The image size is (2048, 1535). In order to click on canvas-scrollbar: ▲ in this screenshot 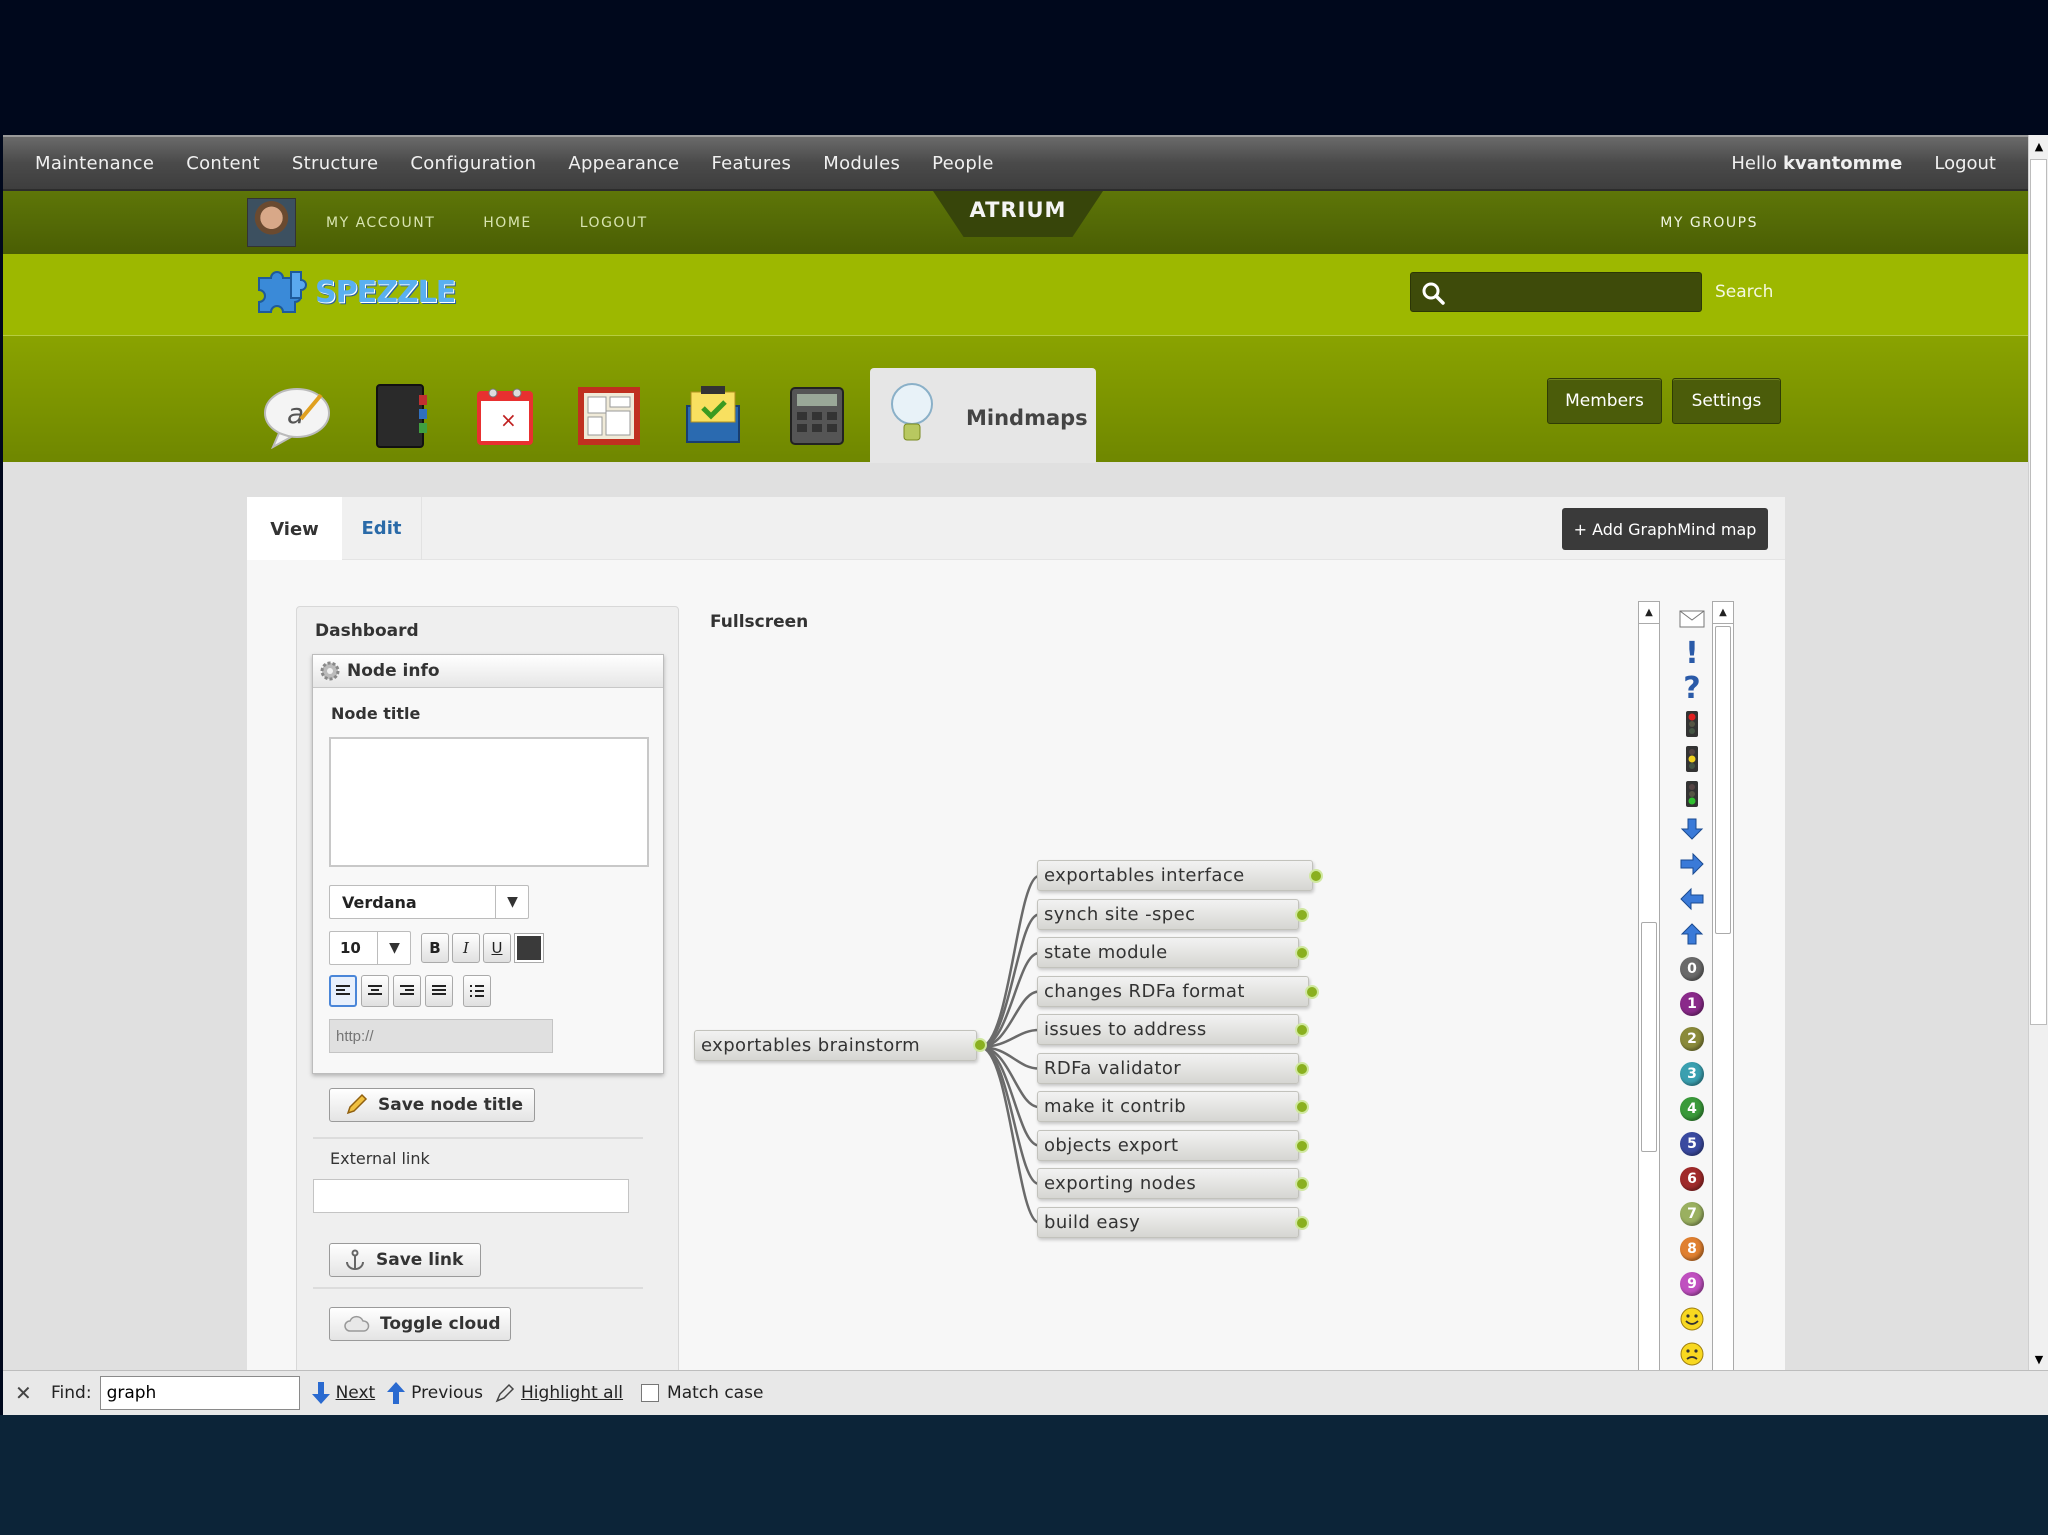, I will do `click(1649, 1008)`.